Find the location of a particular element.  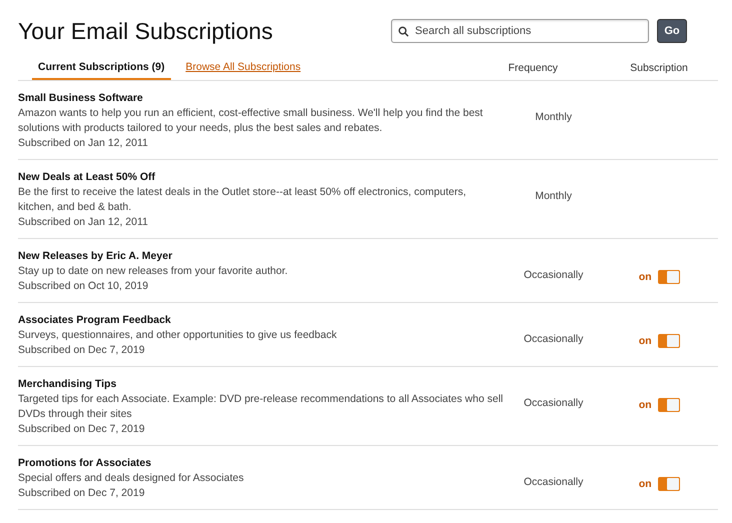

subscription-name: New Releases by Eric A. Meyer is located at coordinates (96, 256).